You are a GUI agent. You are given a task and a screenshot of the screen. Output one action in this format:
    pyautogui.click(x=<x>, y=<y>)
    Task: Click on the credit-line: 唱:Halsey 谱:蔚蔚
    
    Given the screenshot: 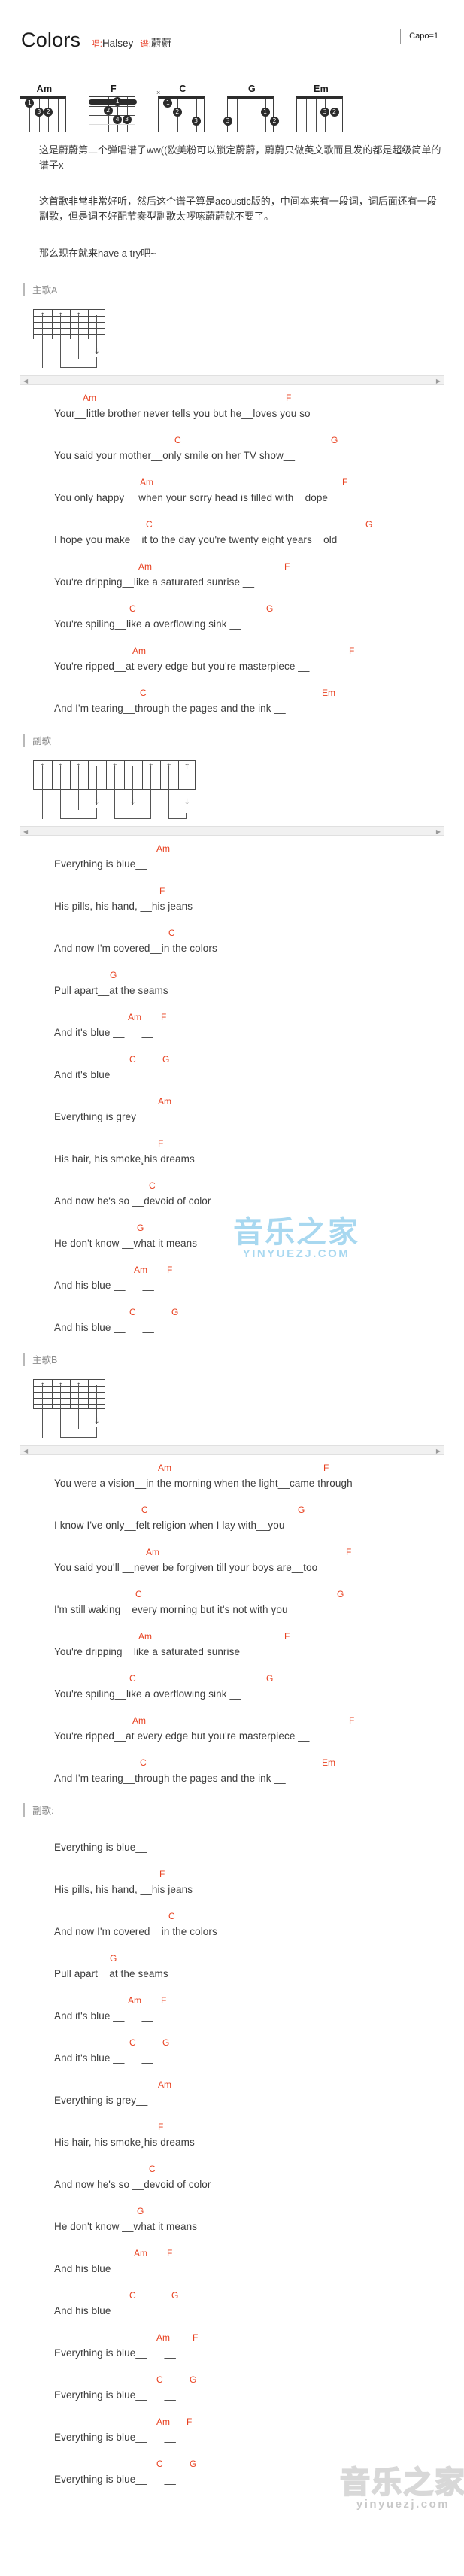 What is the action you would take?
    pyautogui.click(x=131, y=43)
    